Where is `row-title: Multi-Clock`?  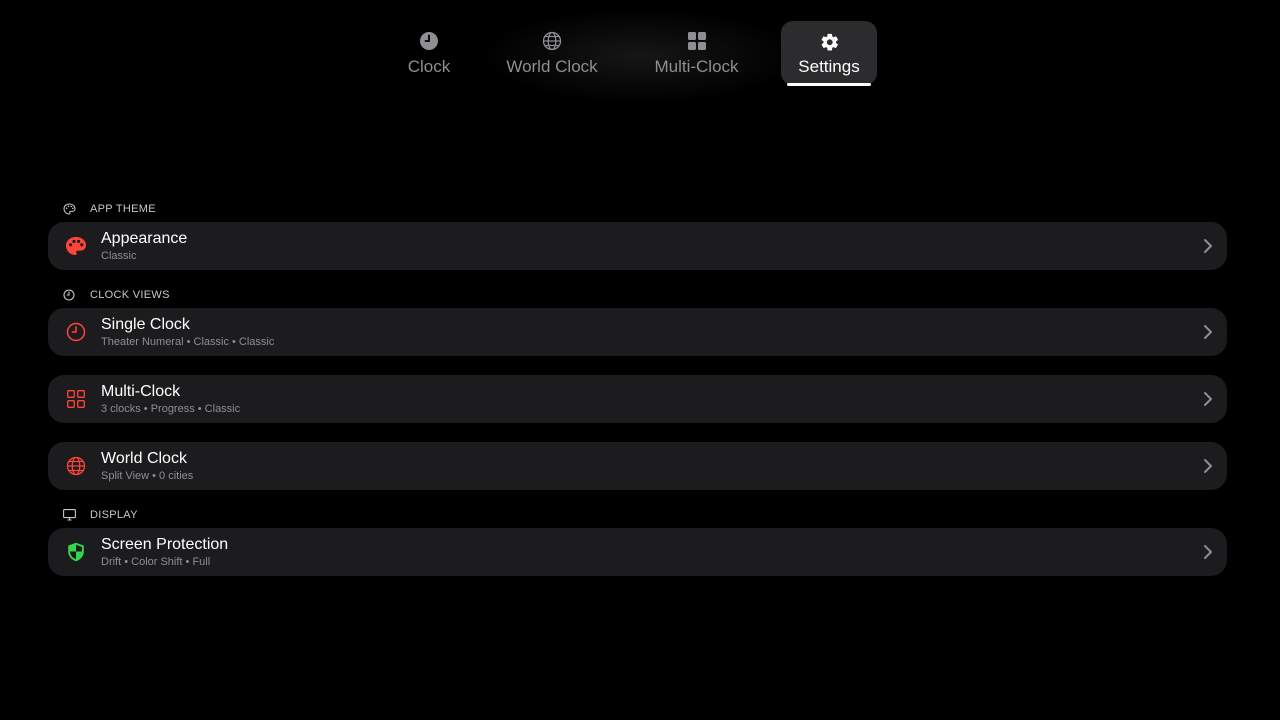
row-title: Multi-Clock is located at coordinates (141, 391).